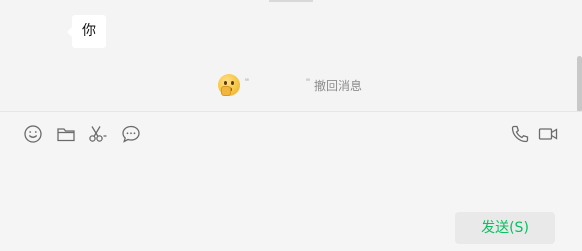  Describe the element at coordinates (291, 1) in the screenshot. I see `previous-message-edge` at that location.